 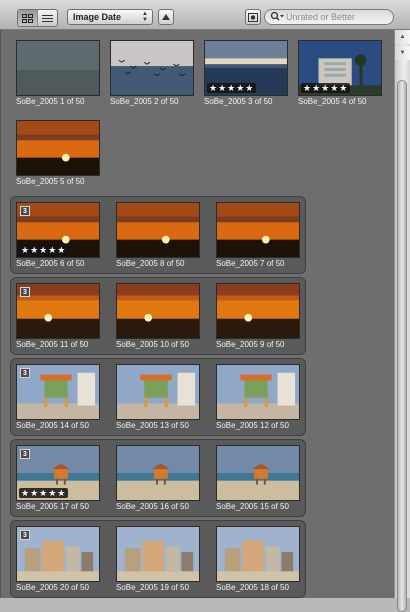 What do you see at coordinates (152, 587) in the screenshot?
I see `thumbnail-caption: SoBe_2005 19 of 50` at bounding box center [152, 587].